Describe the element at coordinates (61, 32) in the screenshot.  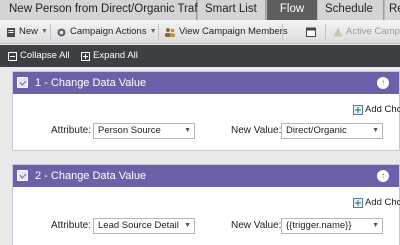
I see `gear-icon` at that location.